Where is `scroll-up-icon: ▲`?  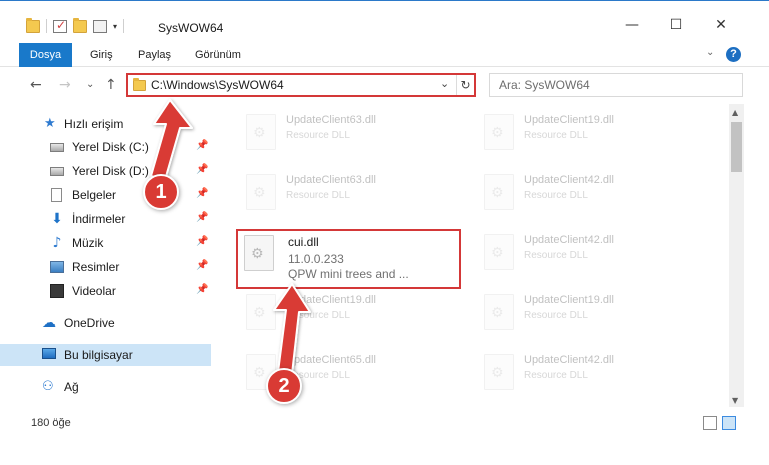 scroll-up-icon: ▲ is located at coordinates (735, 112).